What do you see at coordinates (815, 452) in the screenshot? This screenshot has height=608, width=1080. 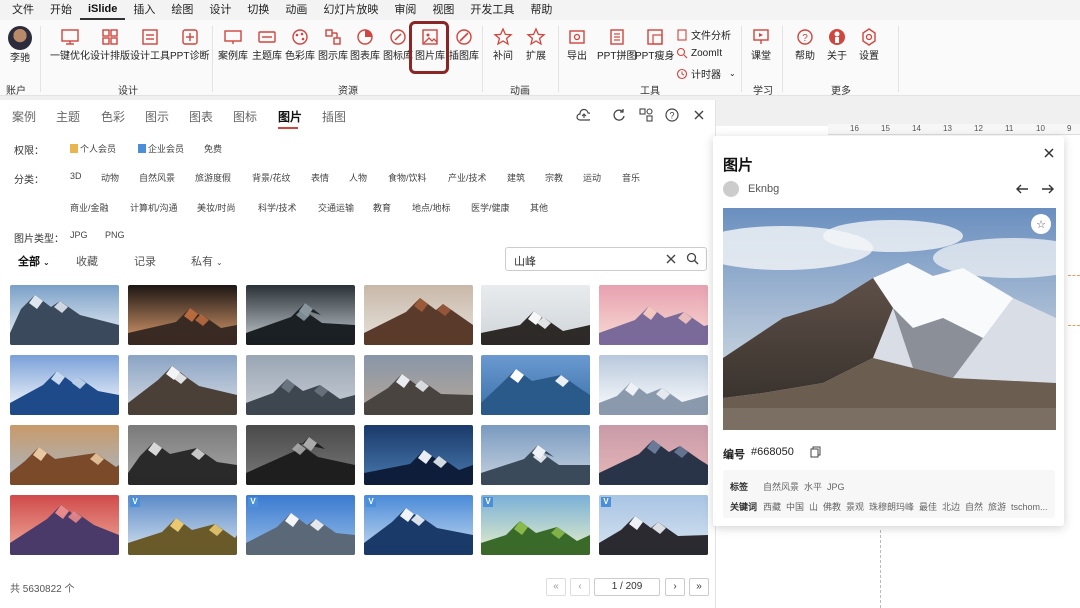 I see `copy-icon` at bounding box center [815, 452].